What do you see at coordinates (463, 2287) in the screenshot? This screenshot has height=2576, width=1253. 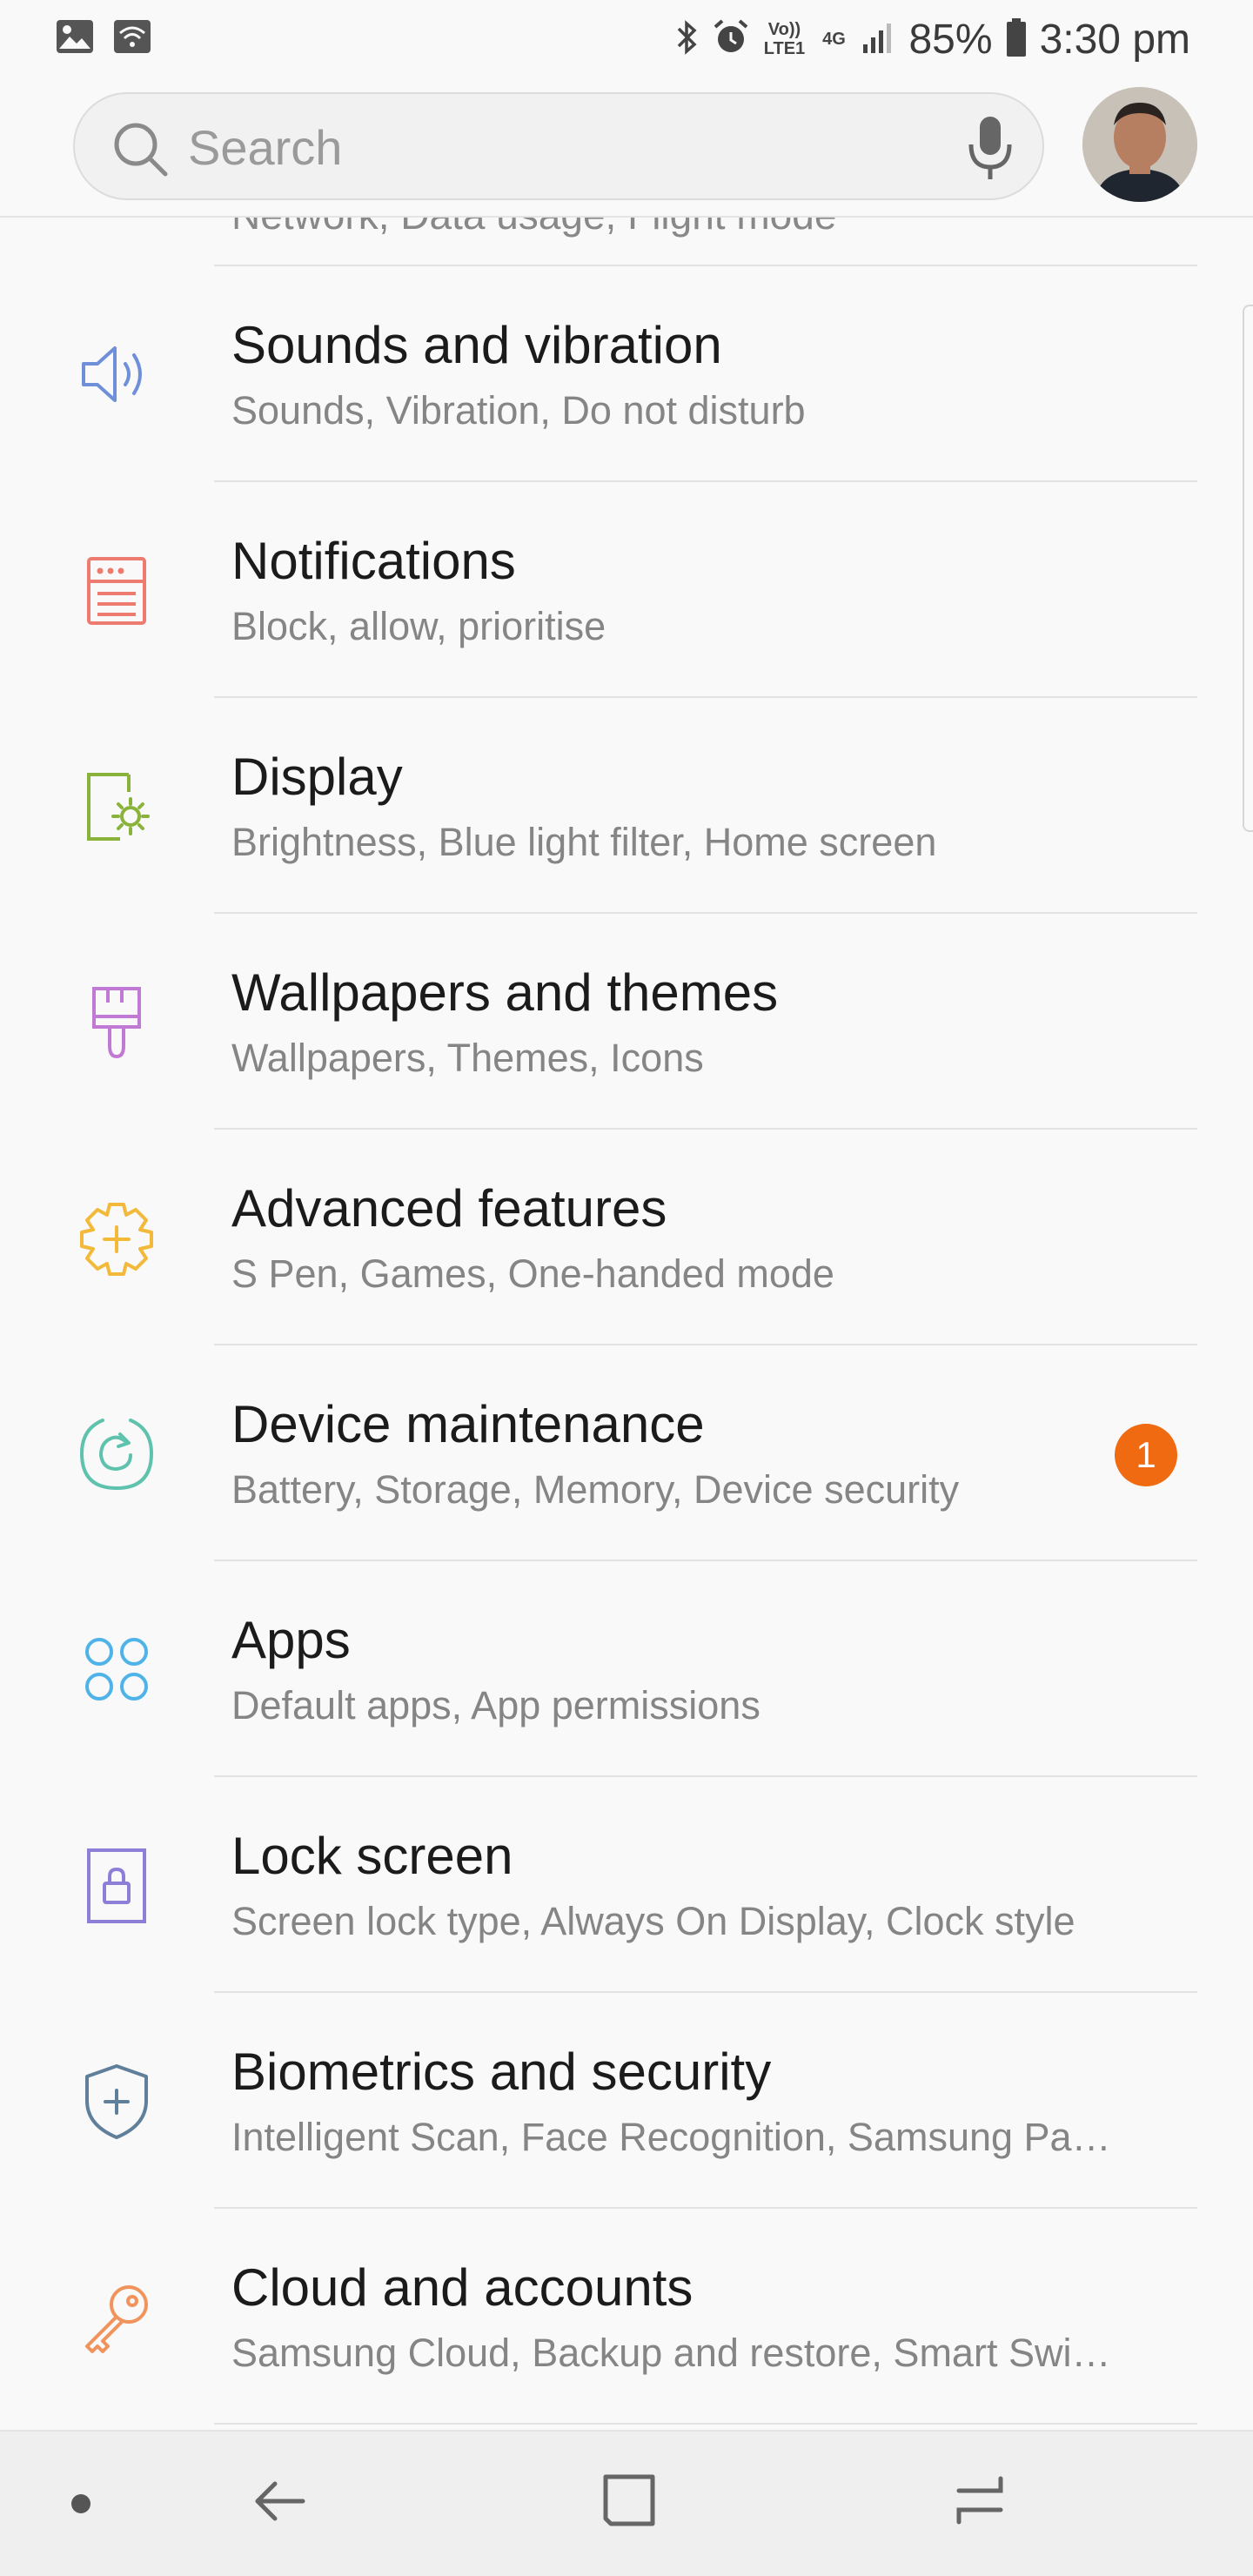 I see `setting-title: Cloud and accounts` at bounding box center [463, 2287].